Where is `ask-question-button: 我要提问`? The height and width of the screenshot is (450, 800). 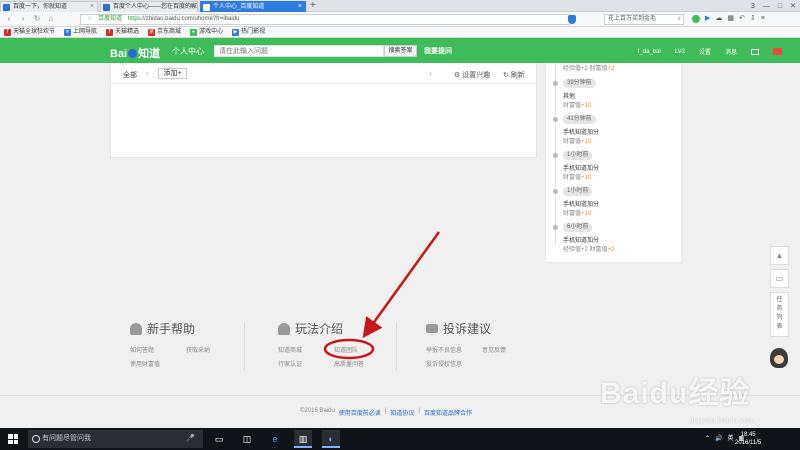
ask-question-button: 我要提问 is located at coordinates (438, 51).